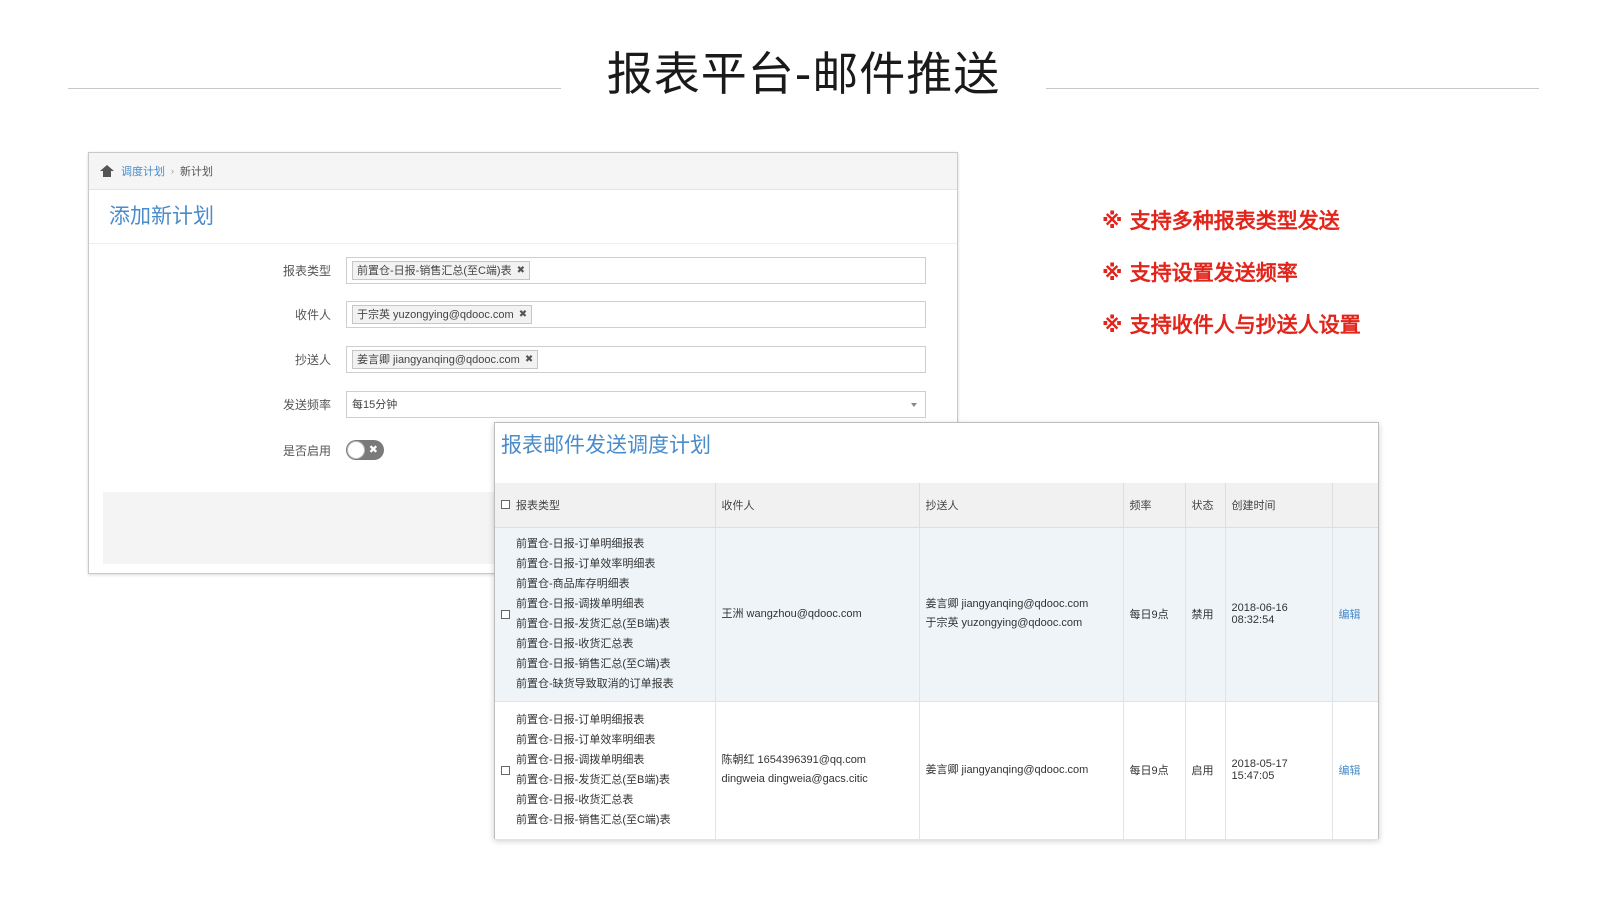 This screenshot has width=1600, height=900. Describe the element at coordinates (914, 404) in the screenshot. I see `chevron-down-icon` at that location.